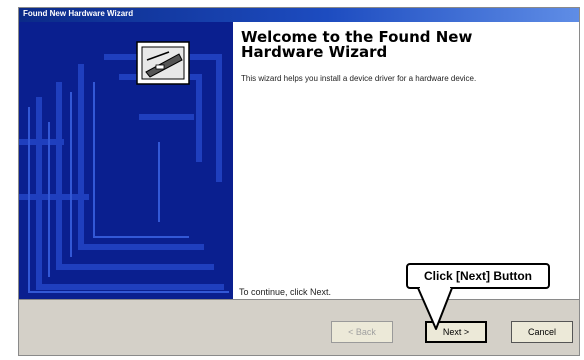 Image resolution: width=584 pixels, height=360 pixels. What do you see at coordinates (478, 276) in the screenshot?
I see `next-button-callout: Click [Next] Button` at bounding box center [478, 276].